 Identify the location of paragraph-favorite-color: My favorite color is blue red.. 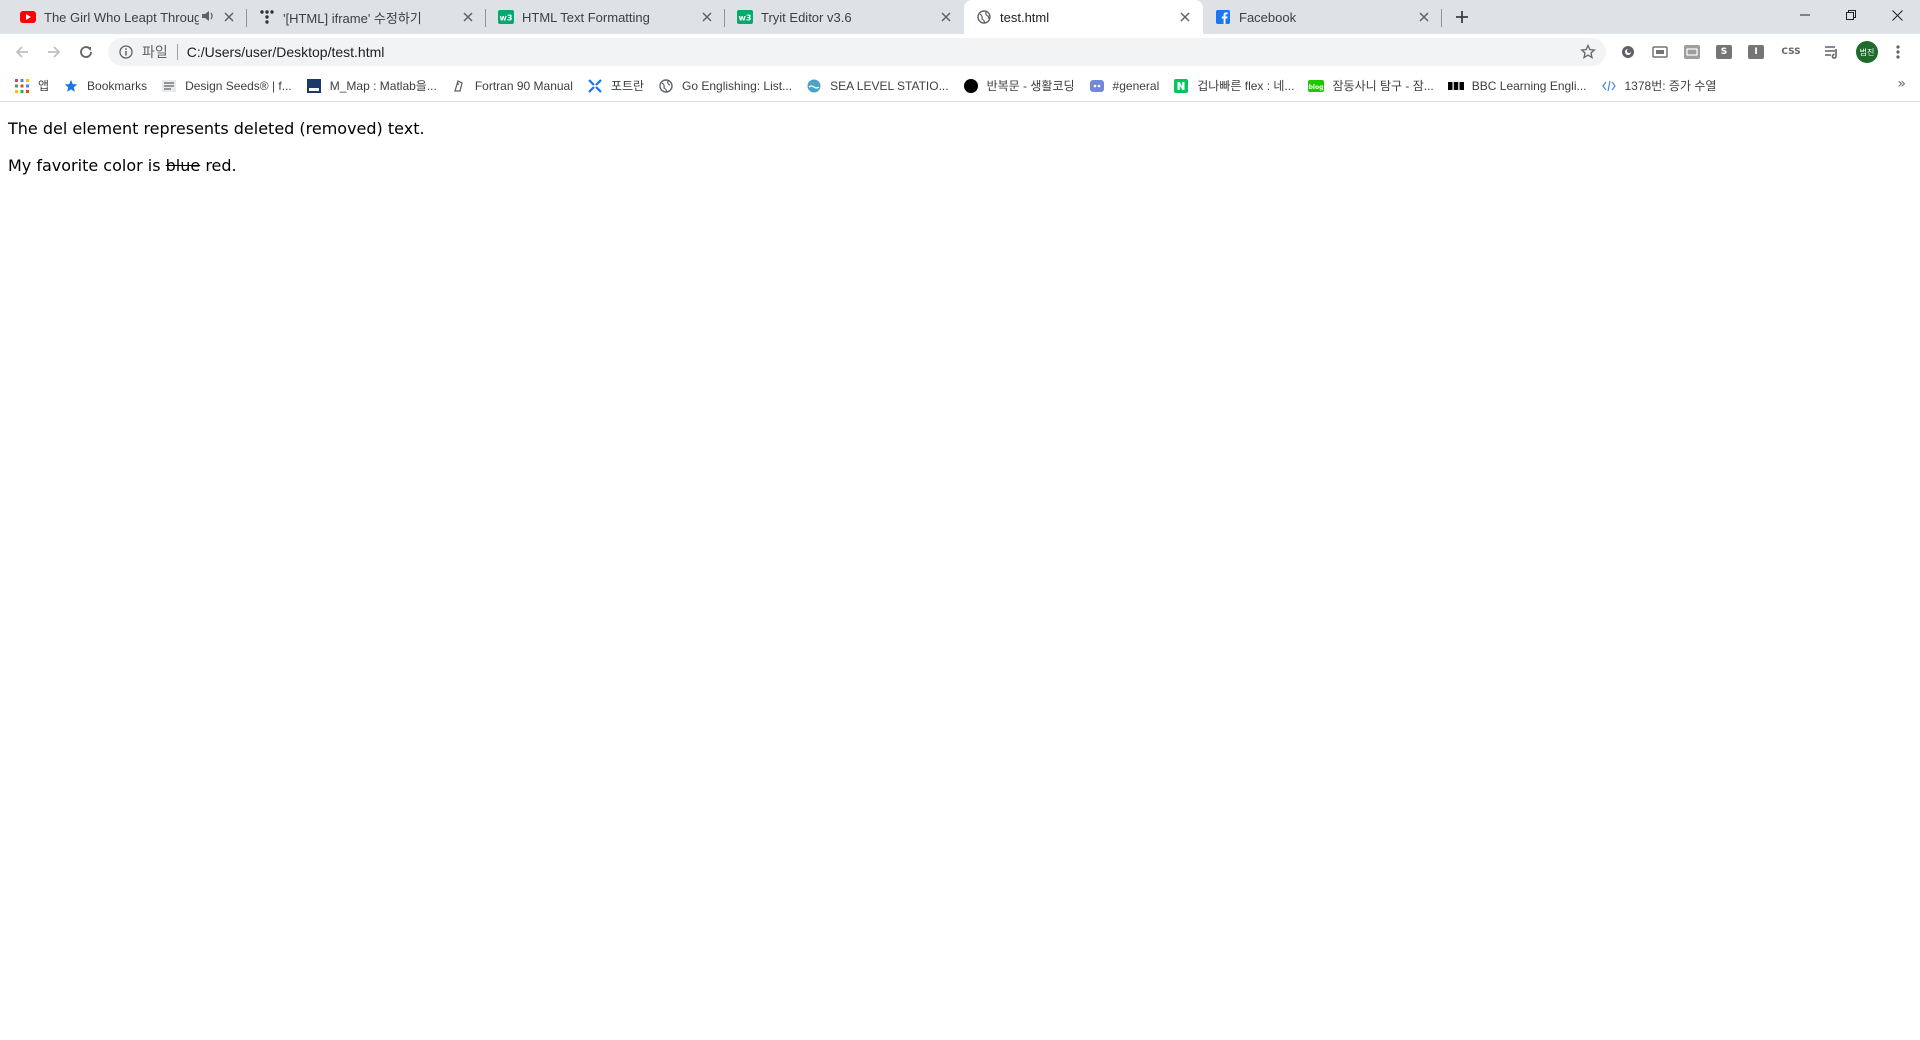
(960, 166).